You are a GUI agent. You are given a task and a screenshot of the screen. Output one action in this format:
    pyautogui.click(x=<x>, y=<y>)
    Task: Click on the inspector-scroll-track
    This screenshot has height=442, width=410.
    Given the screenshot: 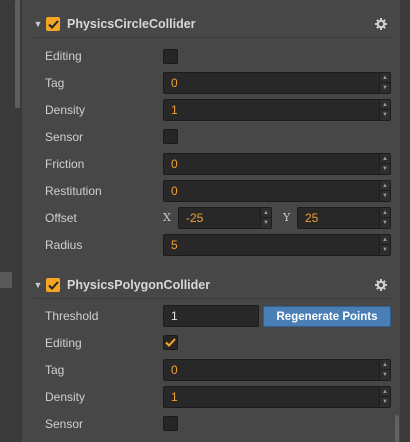 What is the action you would take?
    pyautogui.click(x=405, y=221)
    